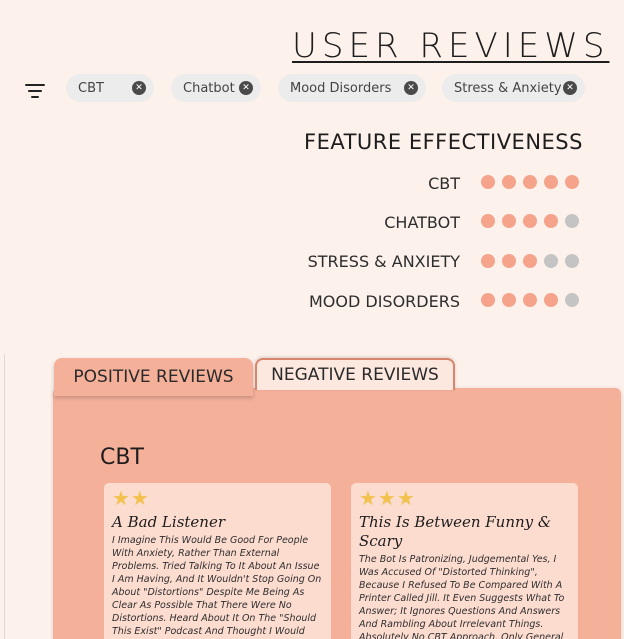 Image resolution: width=624 pixels, height=639 pixels. I want to click on tab-negative-reviews: NEGATIVE REVIEWS, so click(355, 374).